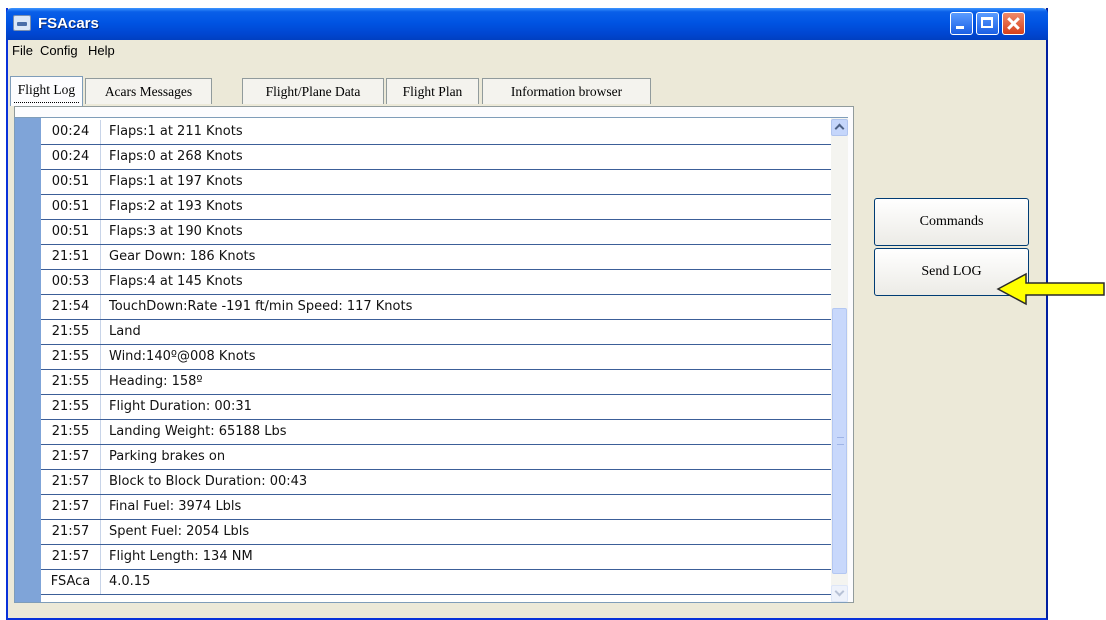  Describe the element at coordinates (946, 343) in the screenshot. I see `right-panel: Commands Send LOG` at that location.